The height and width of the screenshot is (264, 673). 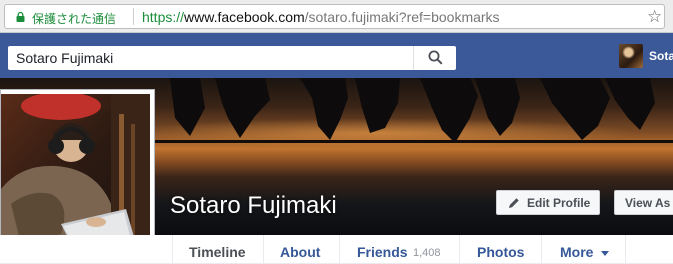 I want to click on url-divider, so click(x=133, y=16).